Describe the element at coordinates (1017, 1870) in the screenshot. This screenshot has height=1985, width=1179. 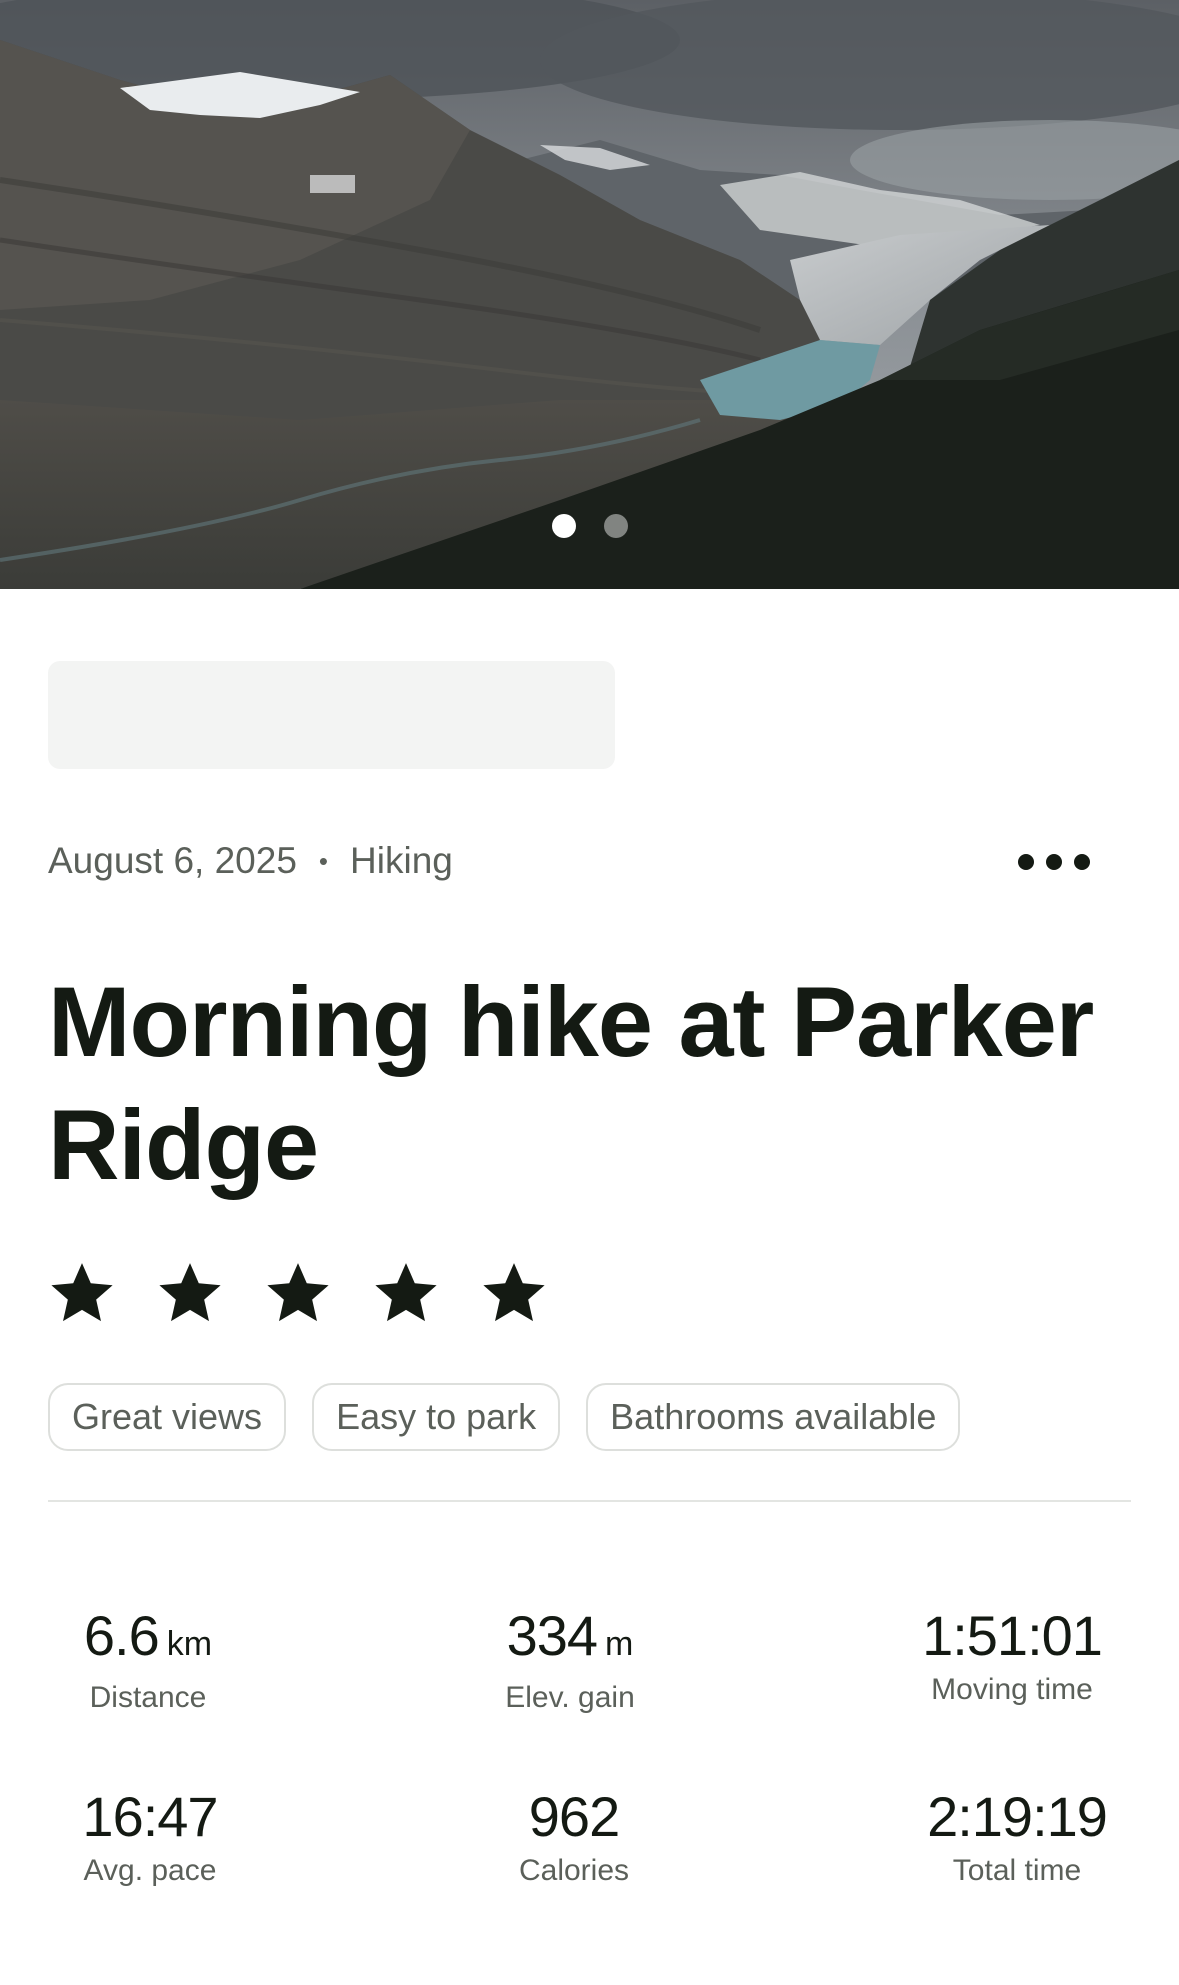
I see `stat-label: Total time` at that location.